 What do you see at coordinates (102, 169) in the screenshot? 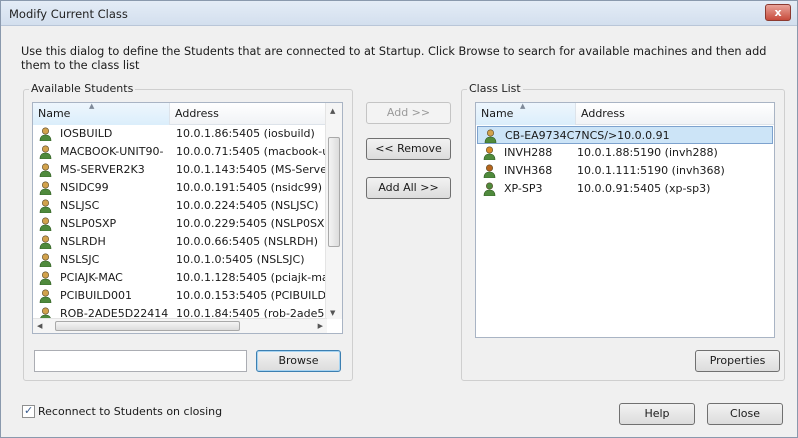
I see `student-name: MS-SERVER2K3` at bounding box center [102, 169].